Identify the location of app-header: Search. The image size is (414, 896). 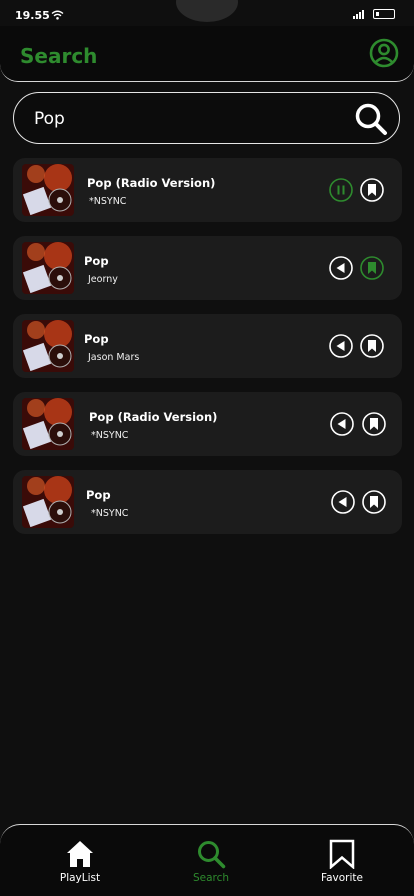
(207, 54).